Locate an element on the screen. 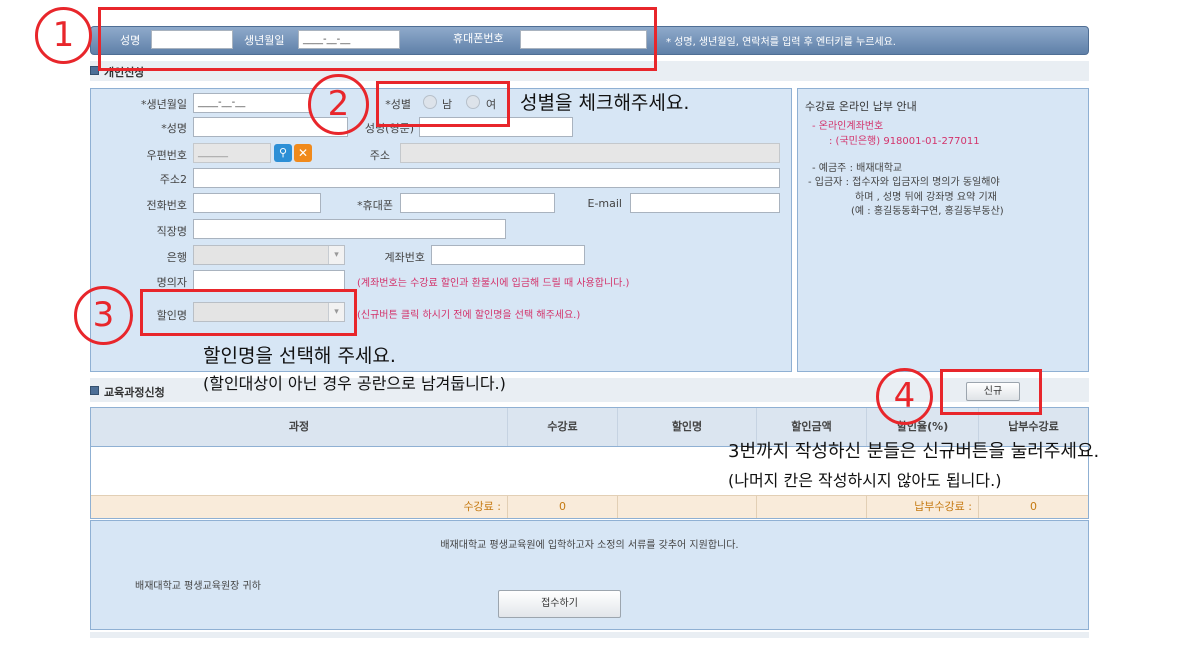  holder-note: (계좌번호는 수강료 할인과 환불시에 입금해 드릴 때 사용합니다.) is located at coordinates (493, 283).